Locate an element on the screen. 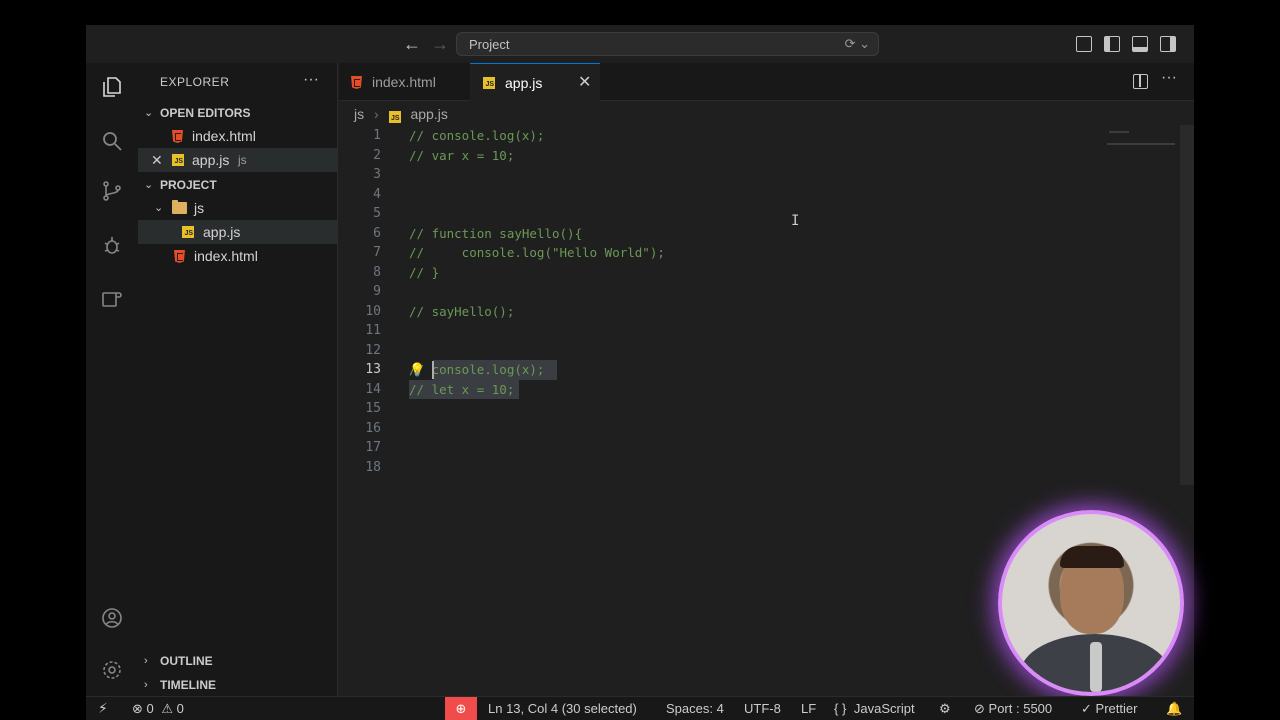 The height and width of the screenshot is (720, 1280). tab-label: app.js is located at coordinates (524, 83).